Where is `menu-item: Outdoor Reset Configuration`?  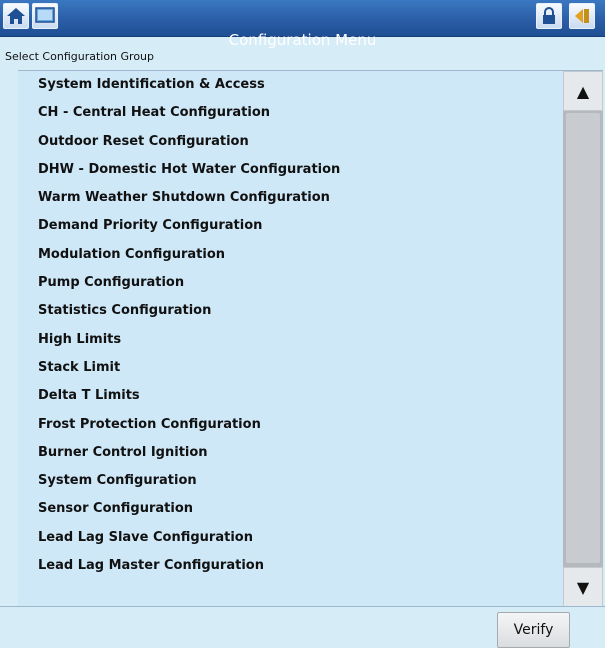
menu-item: Outdoor Reset Configuration is located at coordinates (289, 142).